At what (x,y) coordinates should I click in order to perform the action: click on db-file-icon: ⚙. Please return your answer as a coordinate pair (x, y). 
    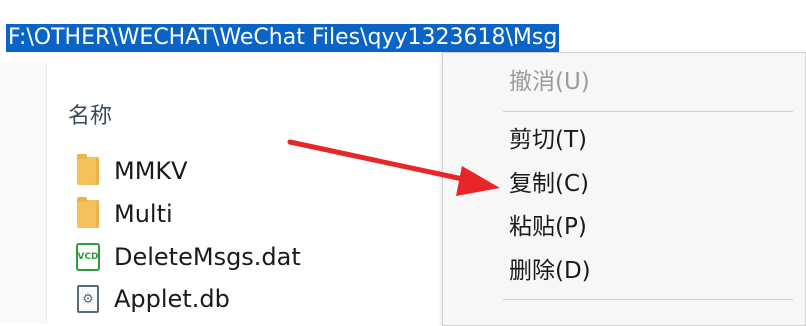
    Looking at the image, I should click on (88, 299).